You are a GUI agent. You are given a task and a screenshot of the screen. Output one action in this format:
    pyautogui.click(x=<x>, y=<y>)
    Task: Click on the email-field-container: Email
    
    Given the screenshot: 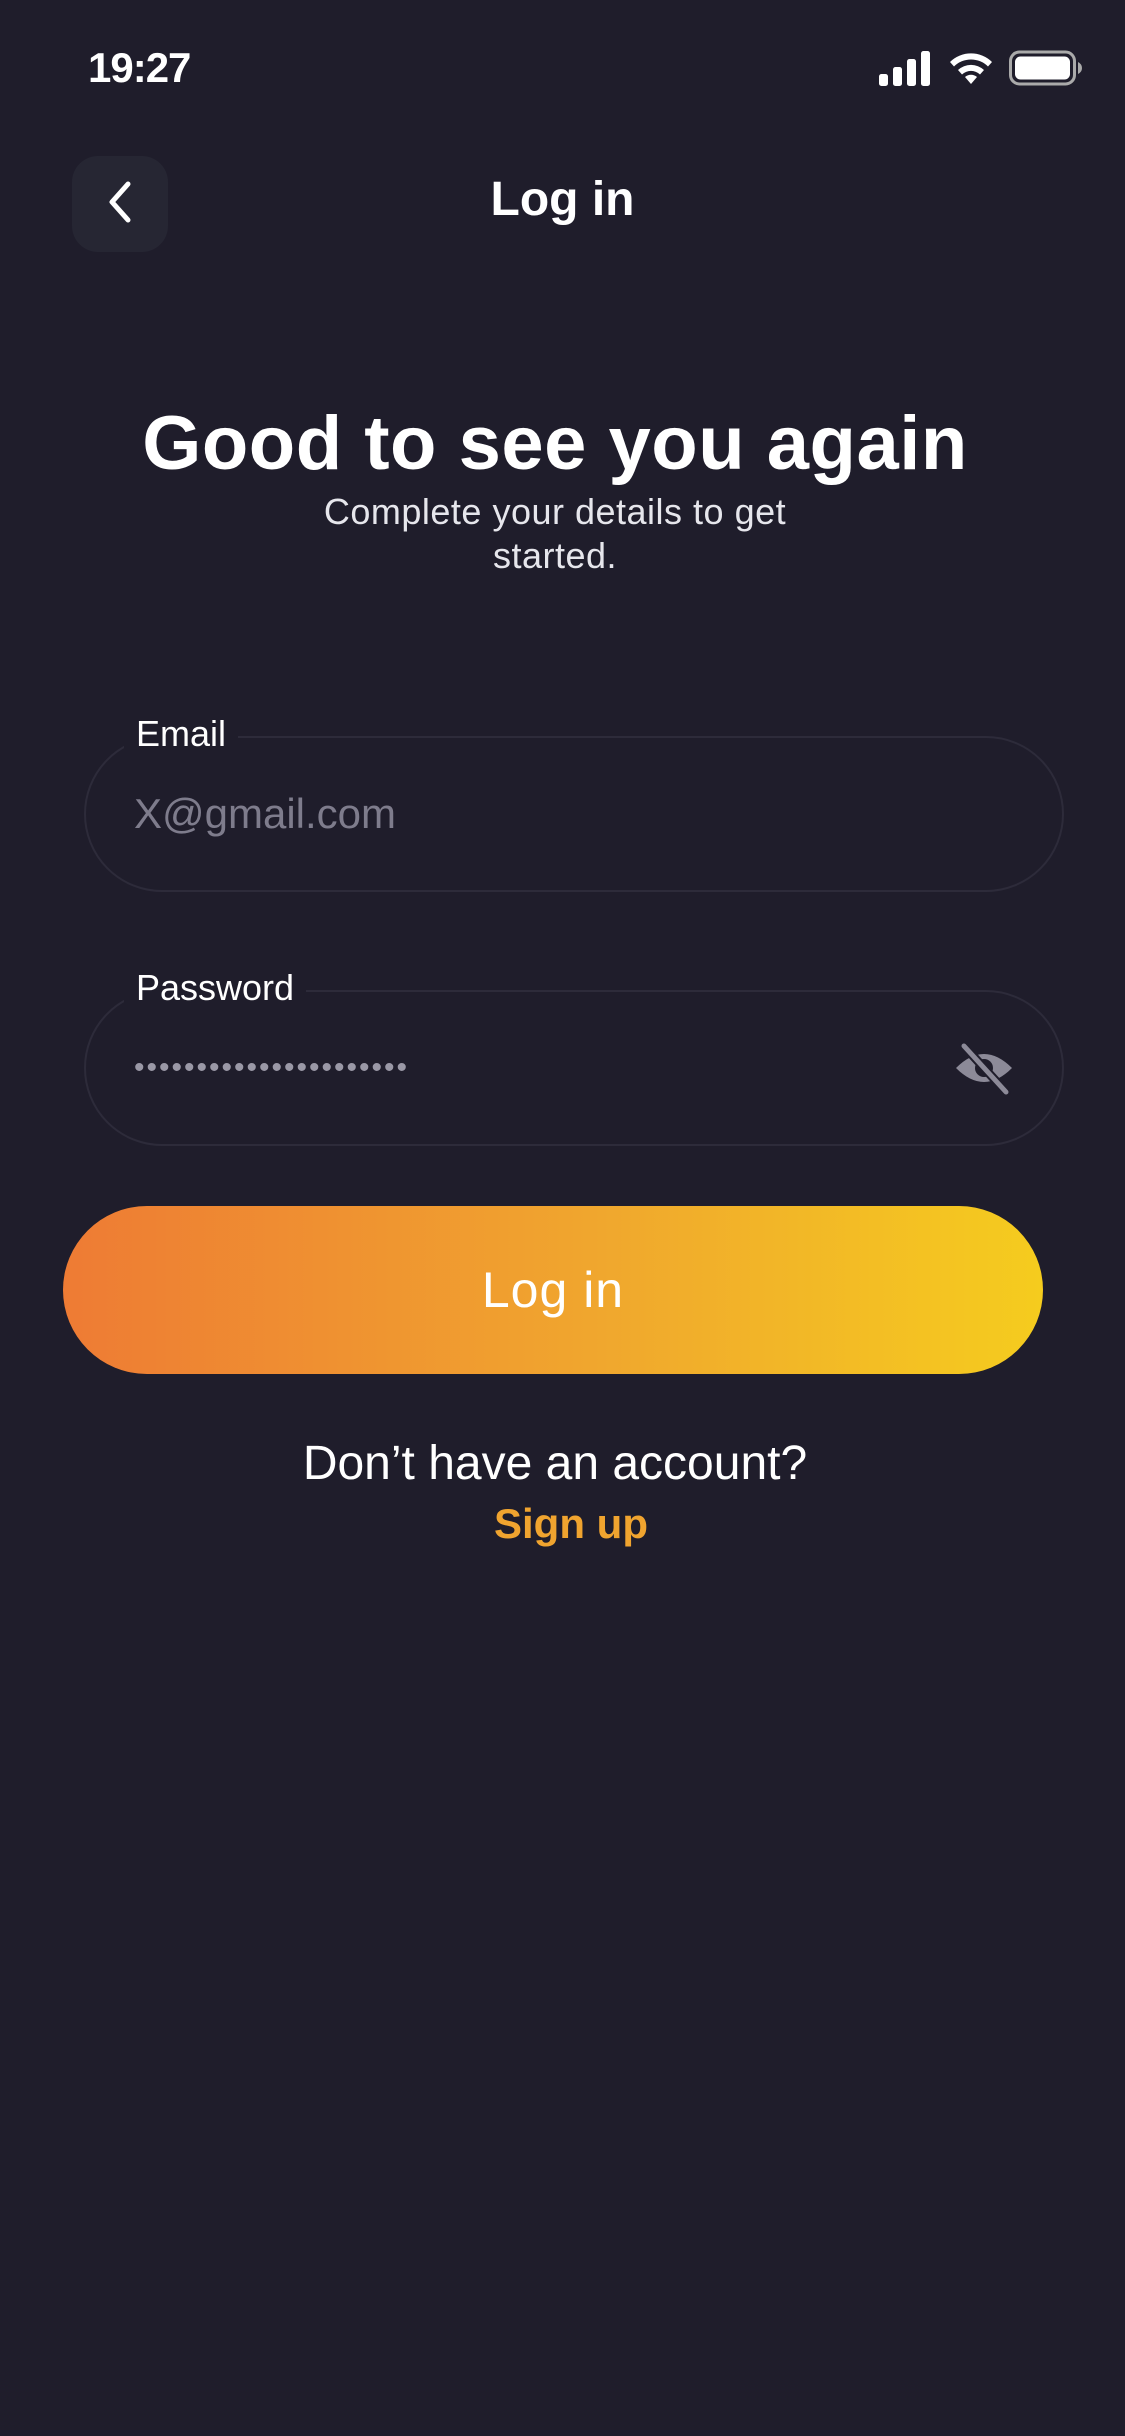 What is the action you would take?
    pyautogui.click(x=574, y=802)
    